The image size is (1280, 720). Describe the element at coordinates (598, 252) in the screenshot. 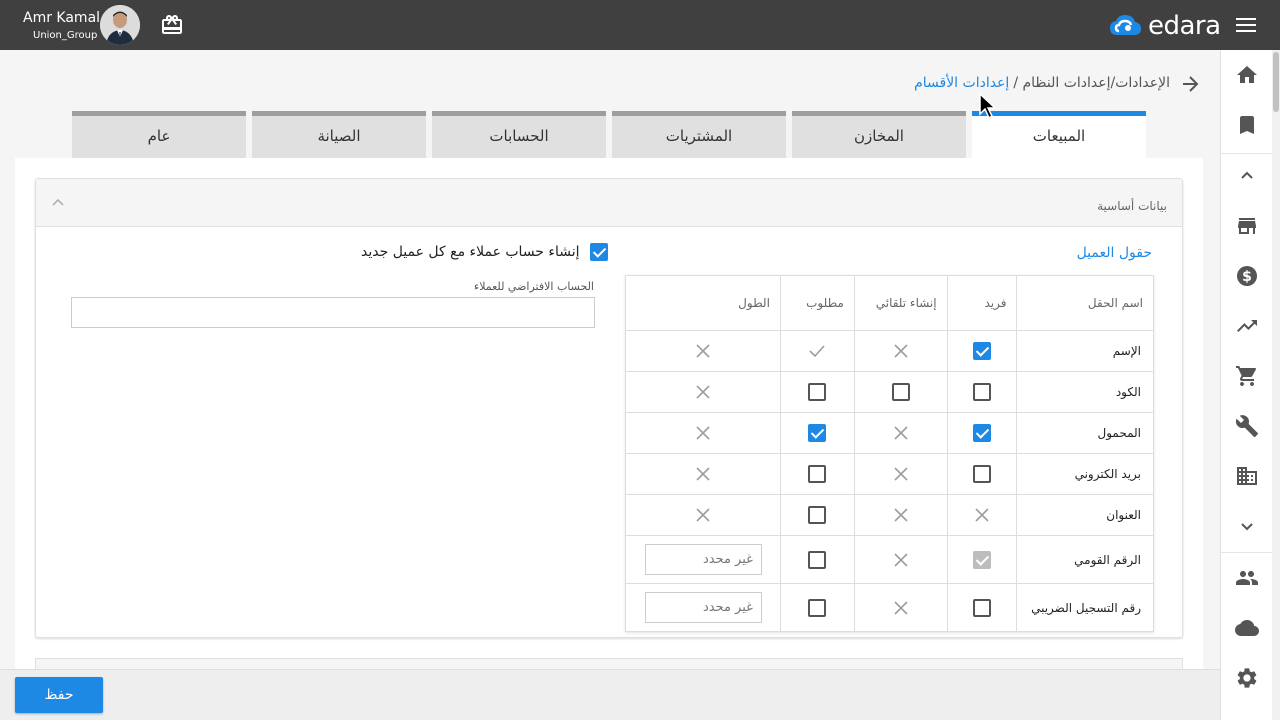

I see `create-account-checkbox` at that location.